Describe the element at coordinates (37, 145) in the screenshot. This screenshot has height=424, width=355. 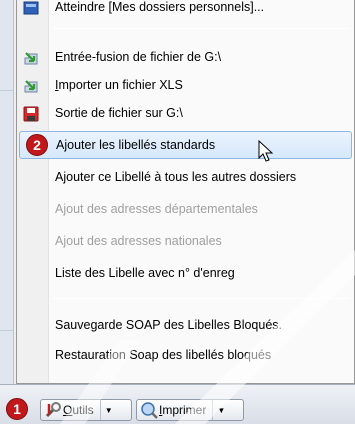
I see `step-badge-2: 2` at that location.